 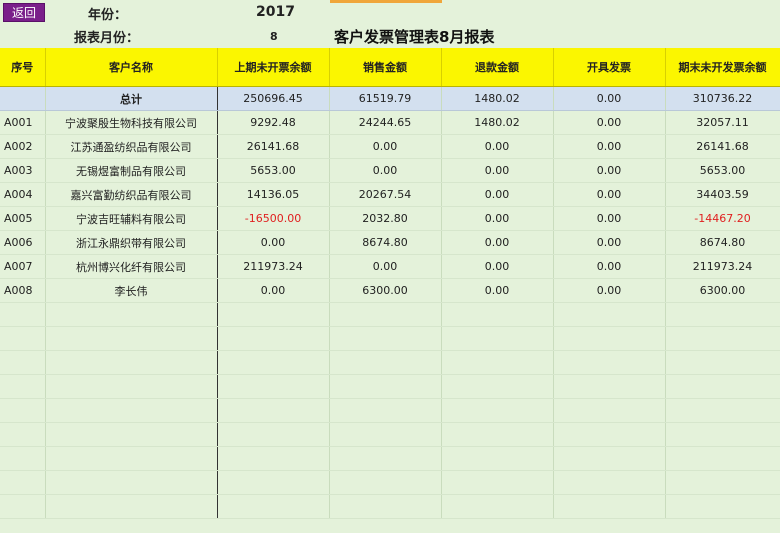 I want to click on customer-name: 宁波吉旺辅料有限公司, so click(x=131, y=218).